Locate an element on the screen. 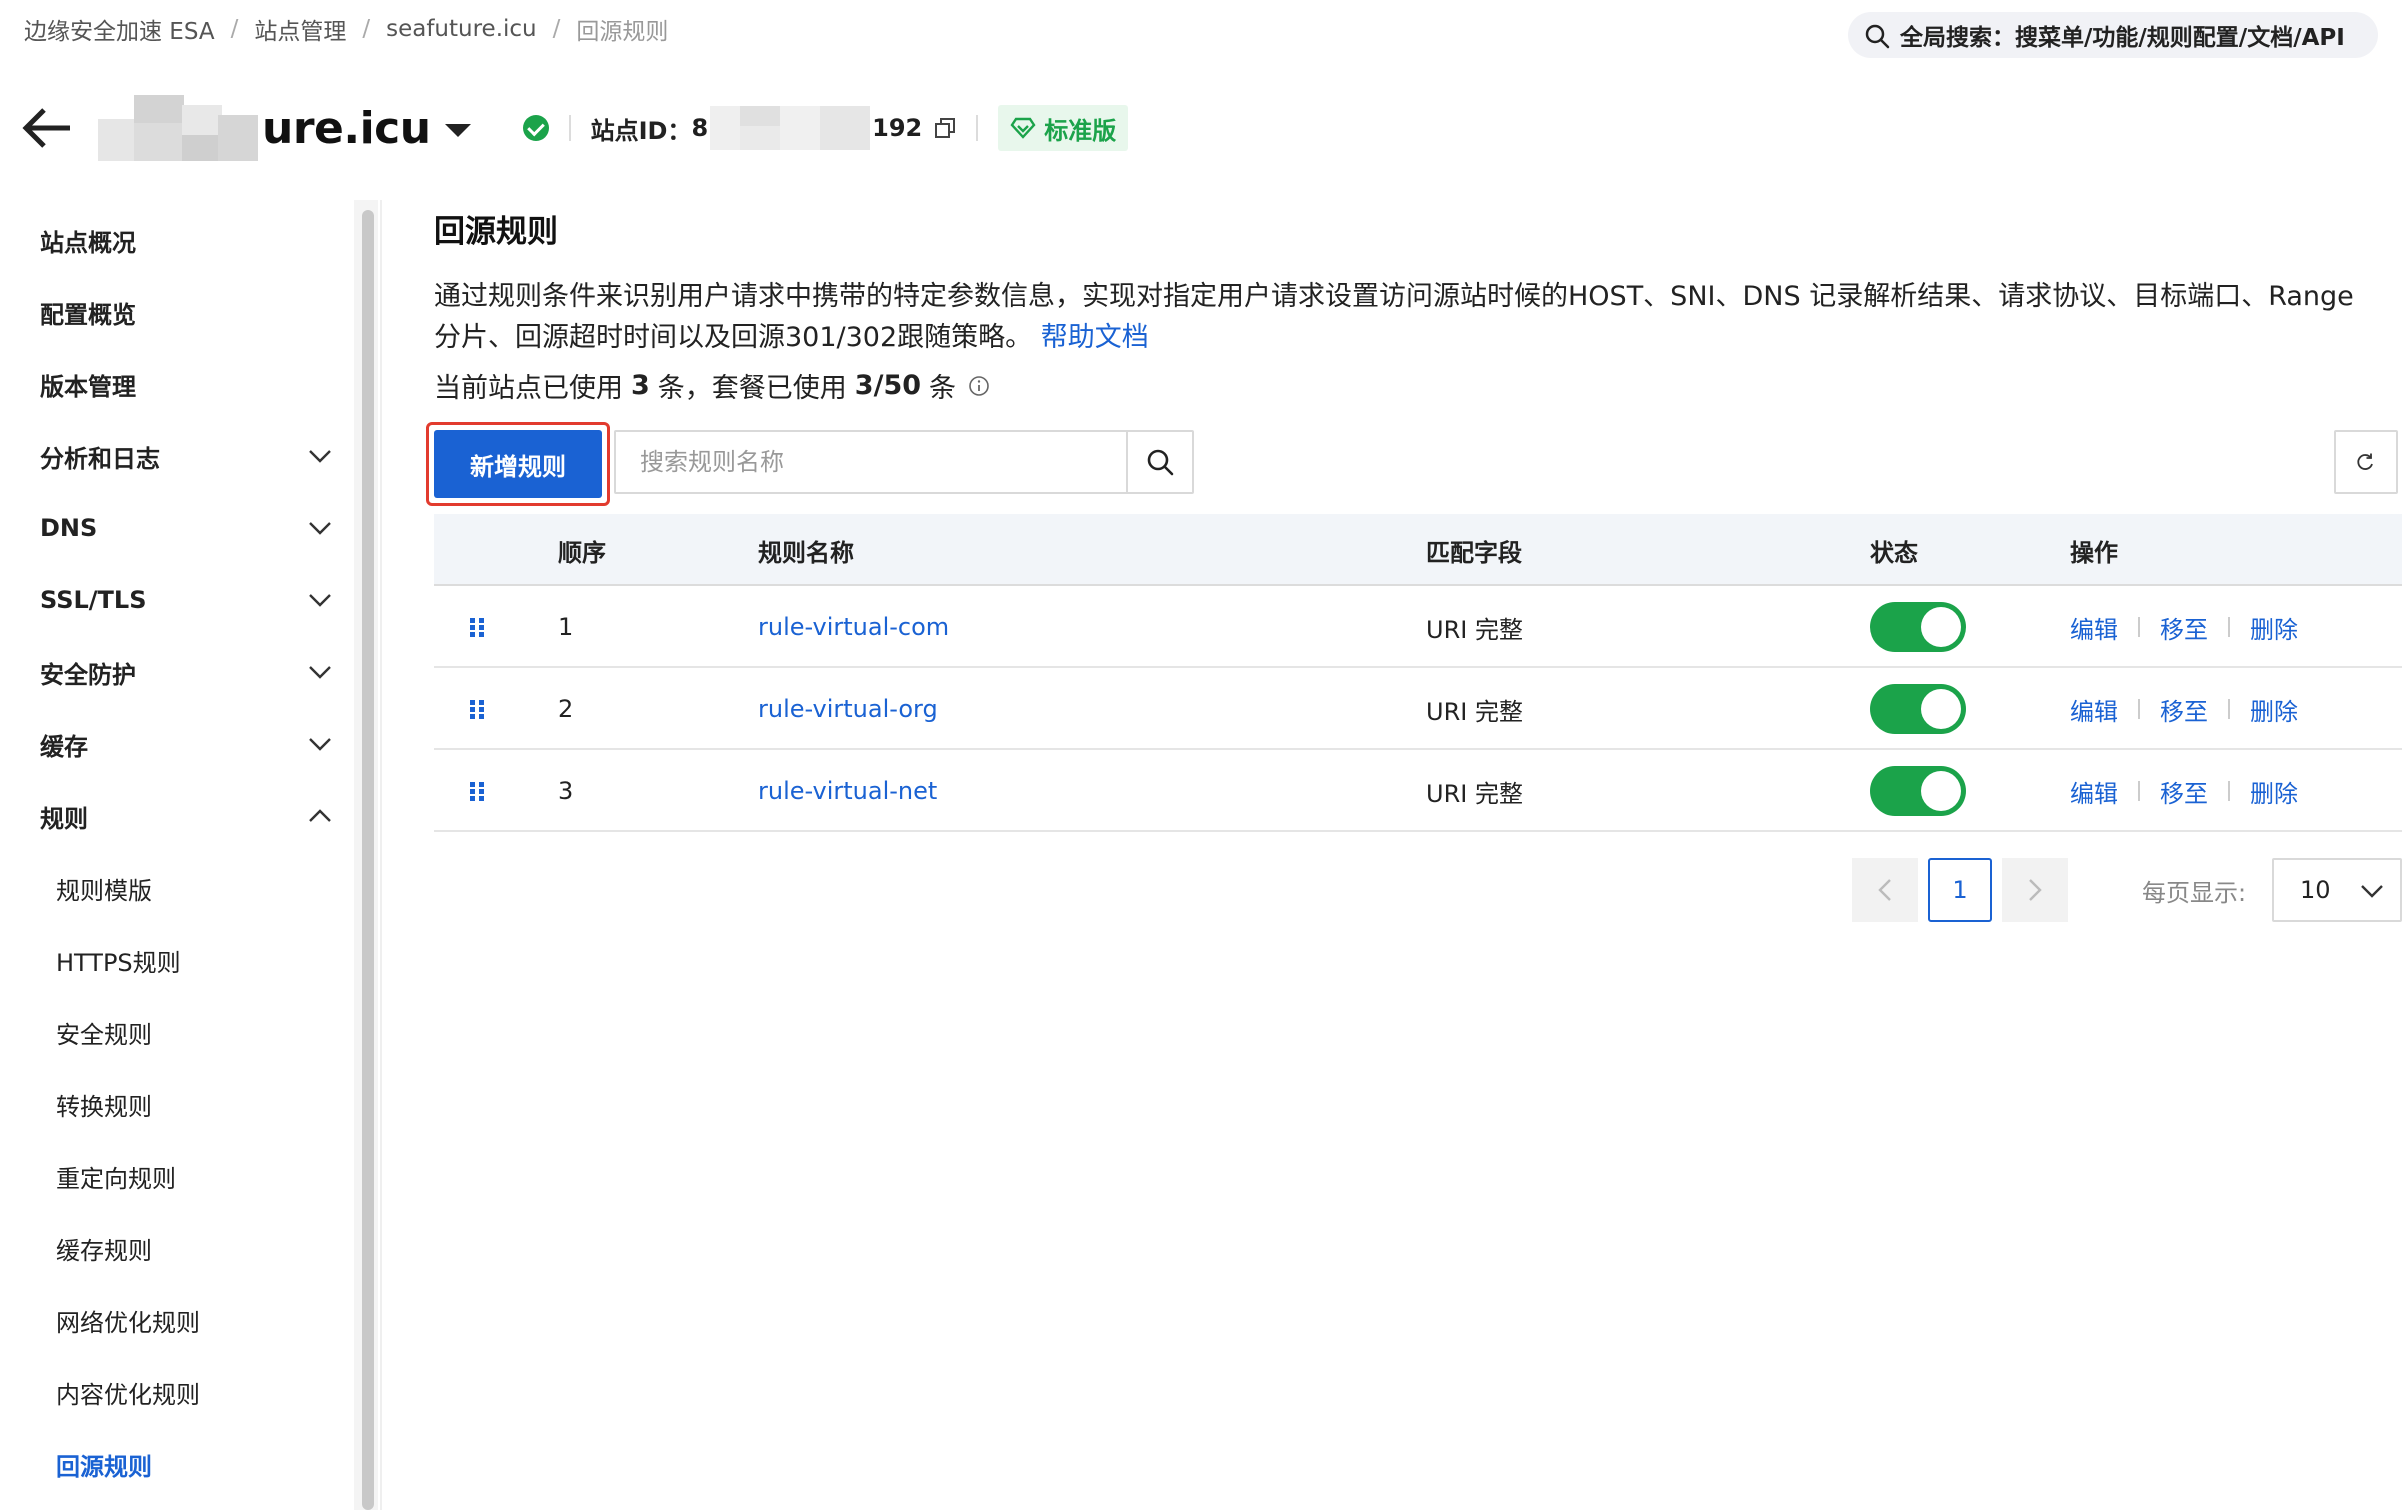 Image resolution: width=2402 pixels, height=1510 pixels. sidebar-item-version: 版本管理 is located at coordinates (88, 384).